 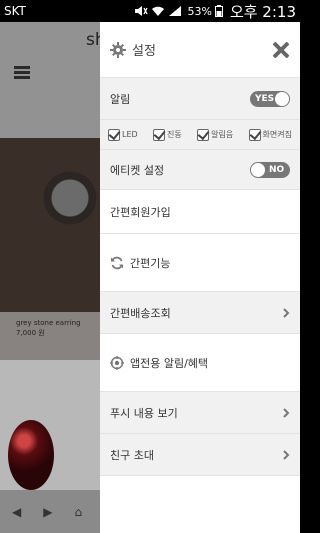 I want to click on etiquette-row: 에티켓 설정 NO, so click(x=200, y=170).